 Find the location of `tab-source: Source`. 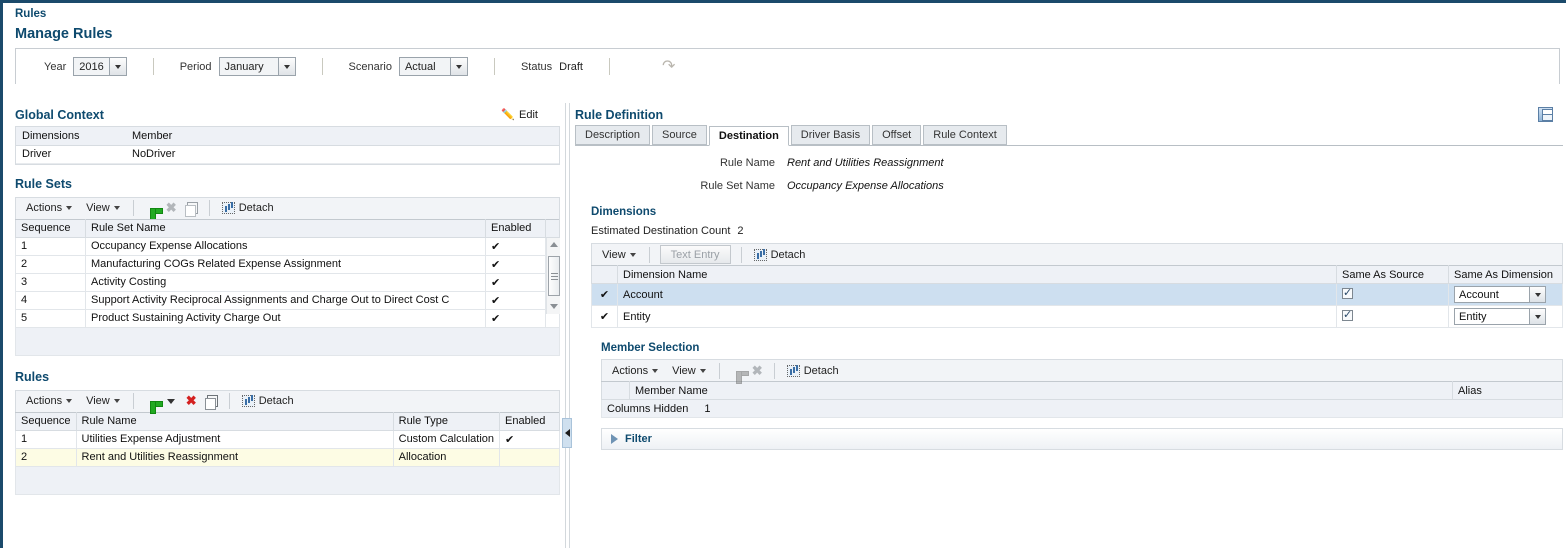

tab-source: Source is located at coordinates (679, 135).